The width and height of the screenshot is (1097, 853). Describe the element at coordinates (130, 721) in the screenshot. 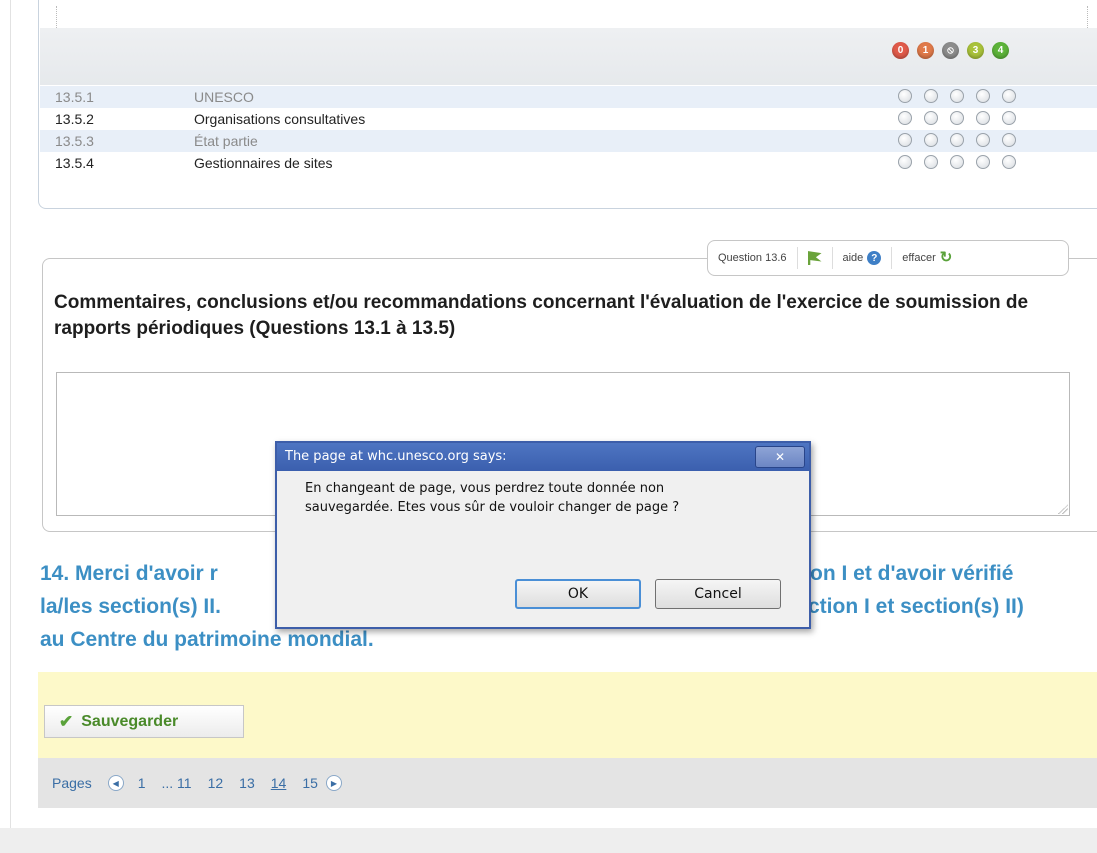

I see `save-button-label: Sauvegarder` at that location.